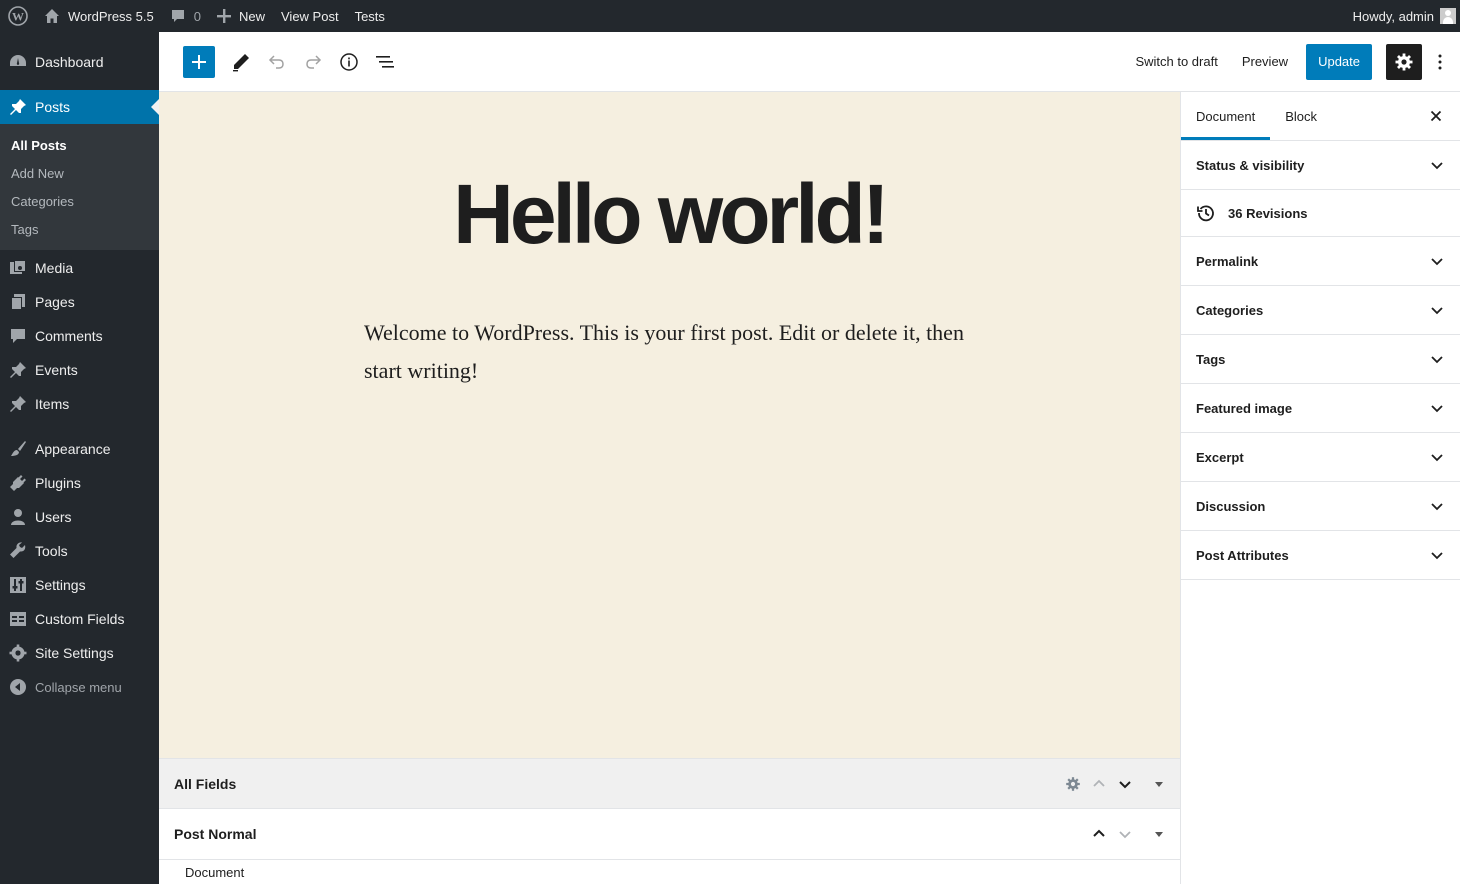  I want to click on block-inserter-button, so click(199, 61).